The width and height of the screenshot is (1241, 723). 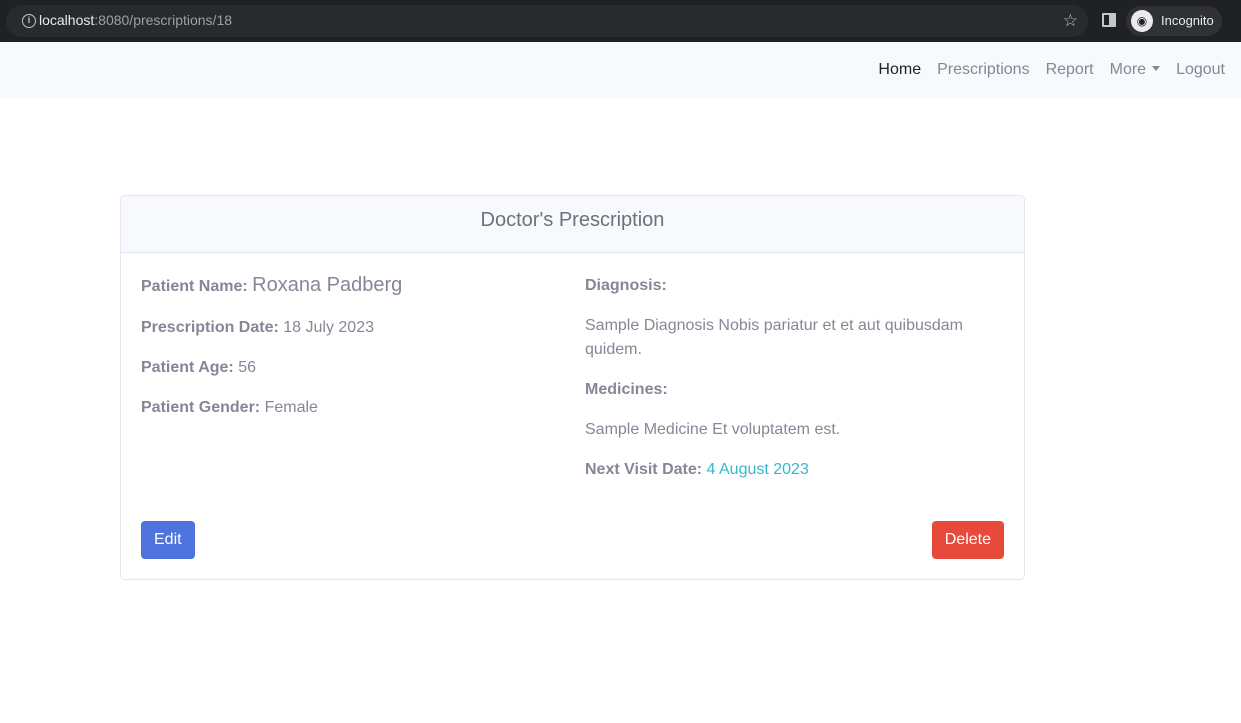 What do you see at coordinates (983, 70) in the screenshot?
I see `nav-link-prescriptions: Prescriptions` at bounding box center [983, 70].